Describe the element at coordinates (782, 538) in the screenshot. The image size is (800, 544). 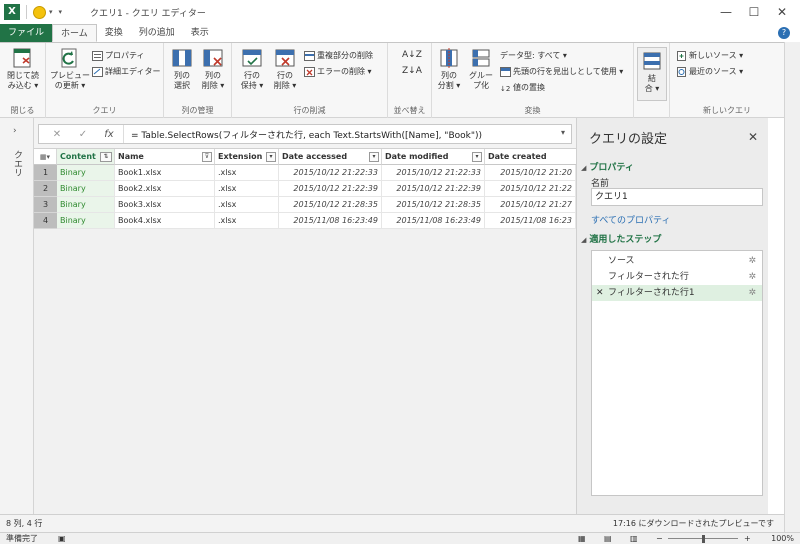
I see `zoom-level: 100%` at that location.